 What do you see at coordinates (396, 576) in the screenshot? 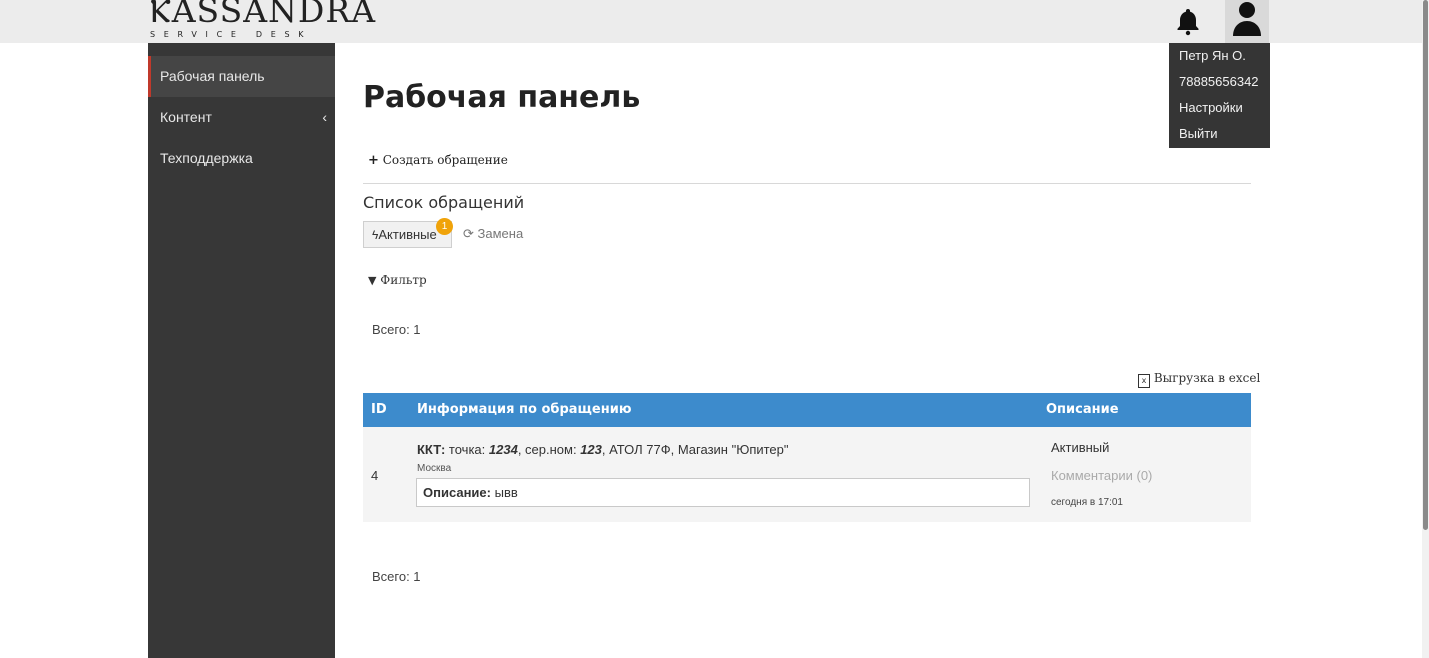
I see `total-count-bottom: Всего: 1` at bounding box center [396, 576].